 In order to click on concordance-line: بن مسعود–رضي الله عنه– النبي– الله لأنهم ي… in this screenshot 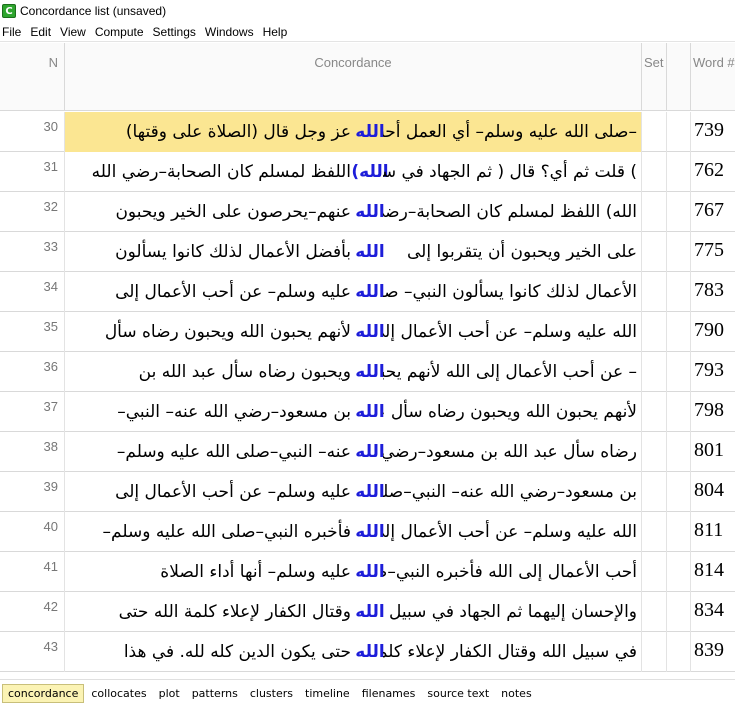, I will do `click(353, 412)`.